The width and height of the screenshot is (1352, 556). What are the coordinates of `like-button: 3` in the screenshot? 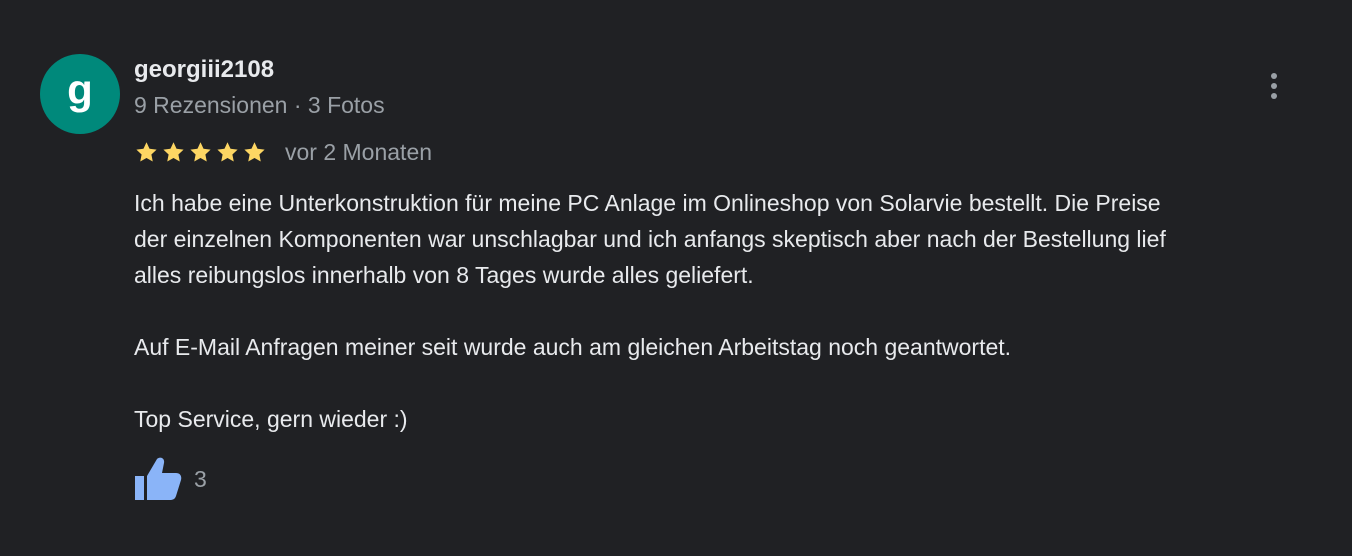 It's located at (170, 479).